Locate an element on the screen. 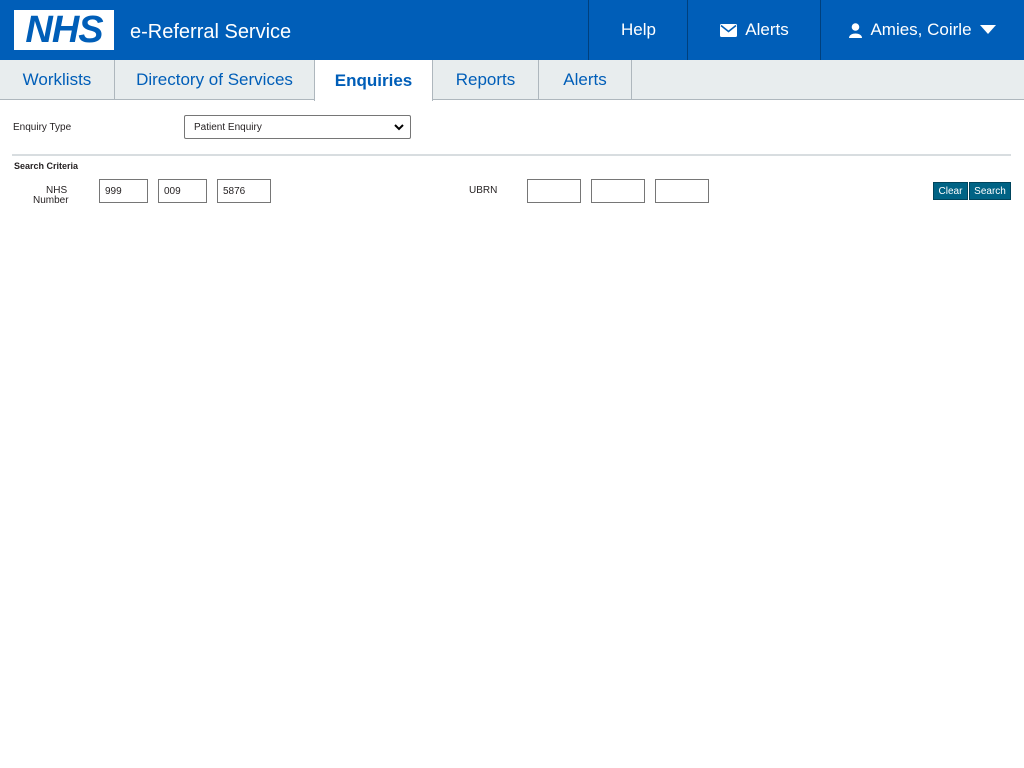  tab-label: Worklists is located at coordinates (57, 79).